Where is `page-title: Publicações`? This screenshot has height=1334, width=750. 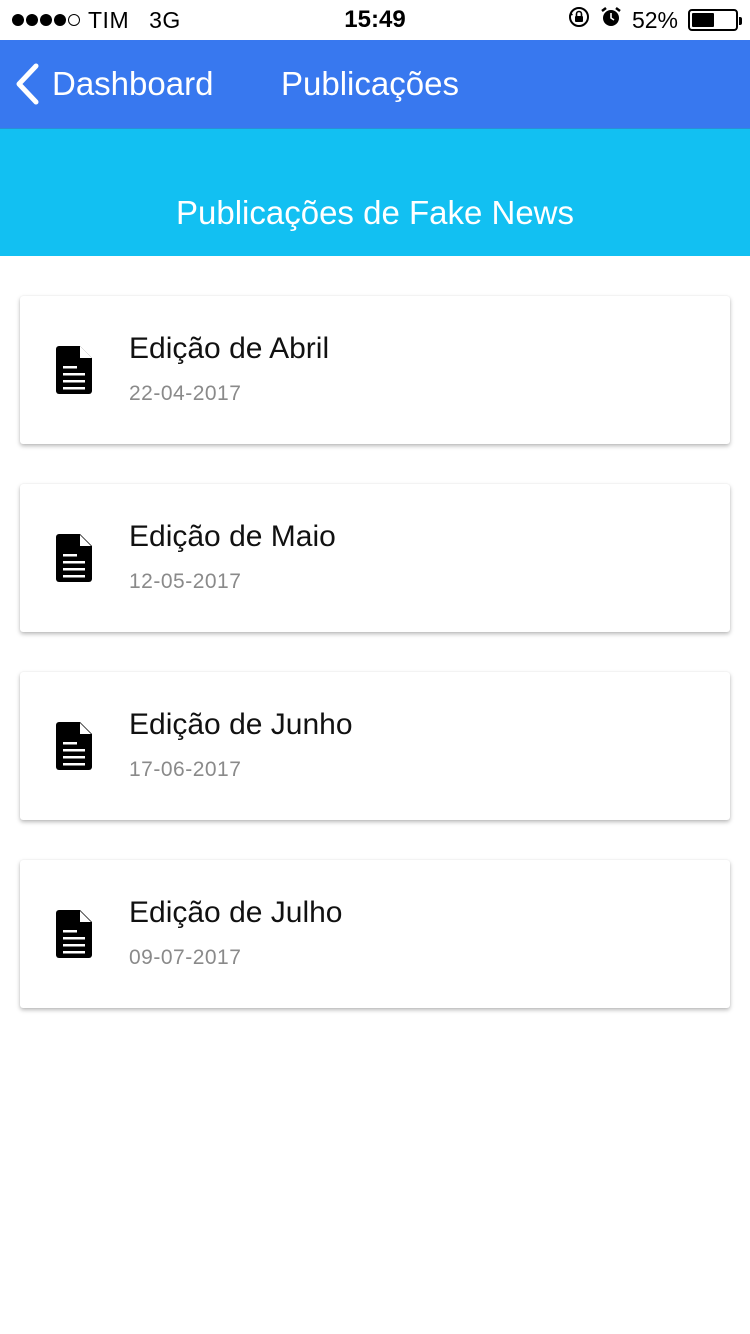 page-title: Publicações is located at coordinates (370, 83).